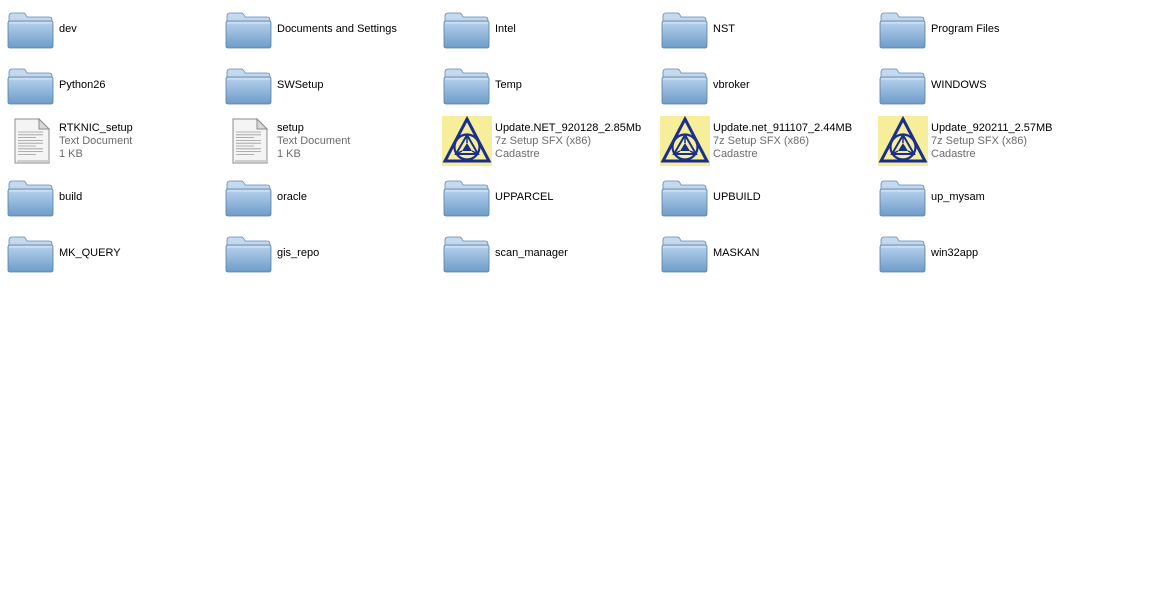  I want to click on folder-item-oracle: oracle, so click(325, 197).